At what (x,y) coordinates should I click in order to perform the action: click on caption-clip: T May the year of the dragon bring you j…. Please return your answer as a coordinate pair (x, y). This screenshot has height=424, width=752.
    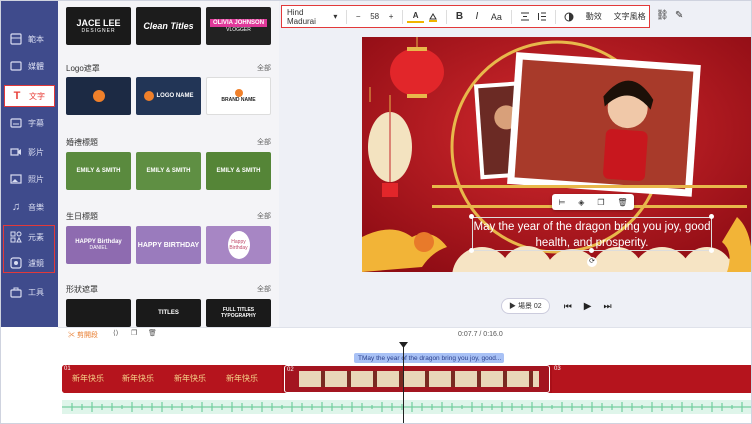
    Looking at the image, I should click on (429, 358).